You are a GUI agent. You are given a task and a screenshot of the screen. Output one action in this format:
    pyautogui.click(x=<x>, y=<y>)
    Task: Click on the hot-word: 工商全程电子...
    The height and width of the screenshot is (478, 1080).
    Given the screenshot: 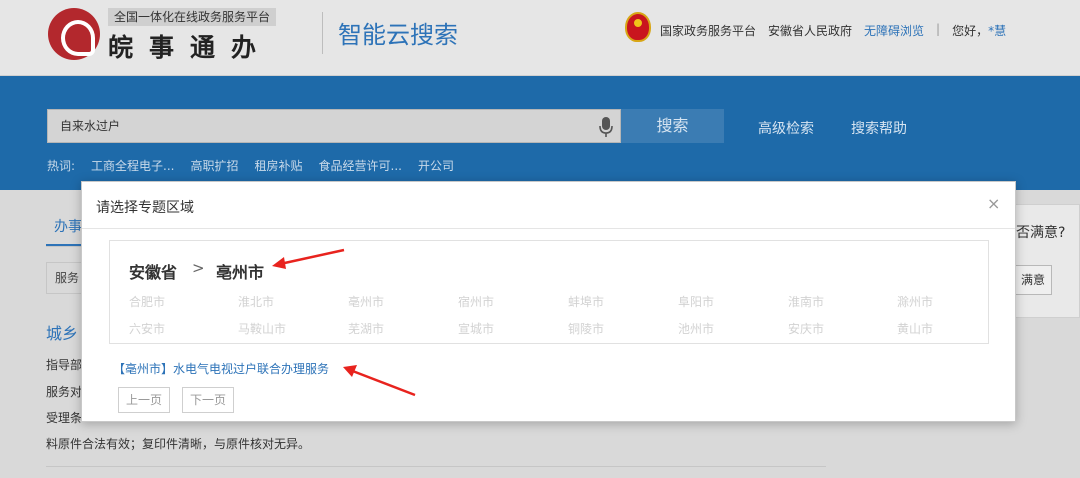 What is the action you would take?
    pyautogui.click(x=132, y=165)
    